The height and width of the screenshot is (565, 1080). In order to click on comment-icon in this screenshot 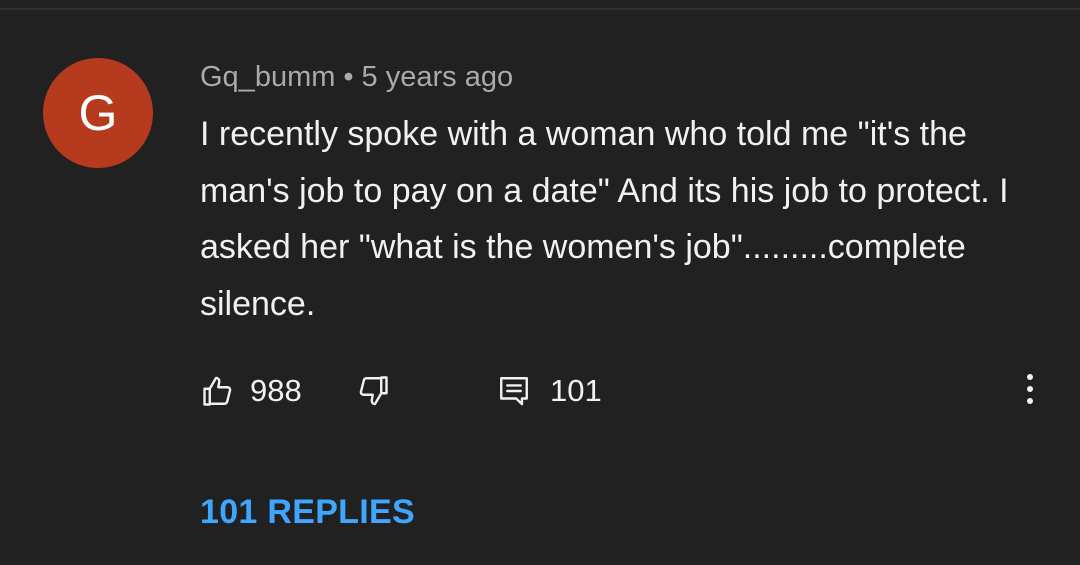, I will do `click(514, 391)`.